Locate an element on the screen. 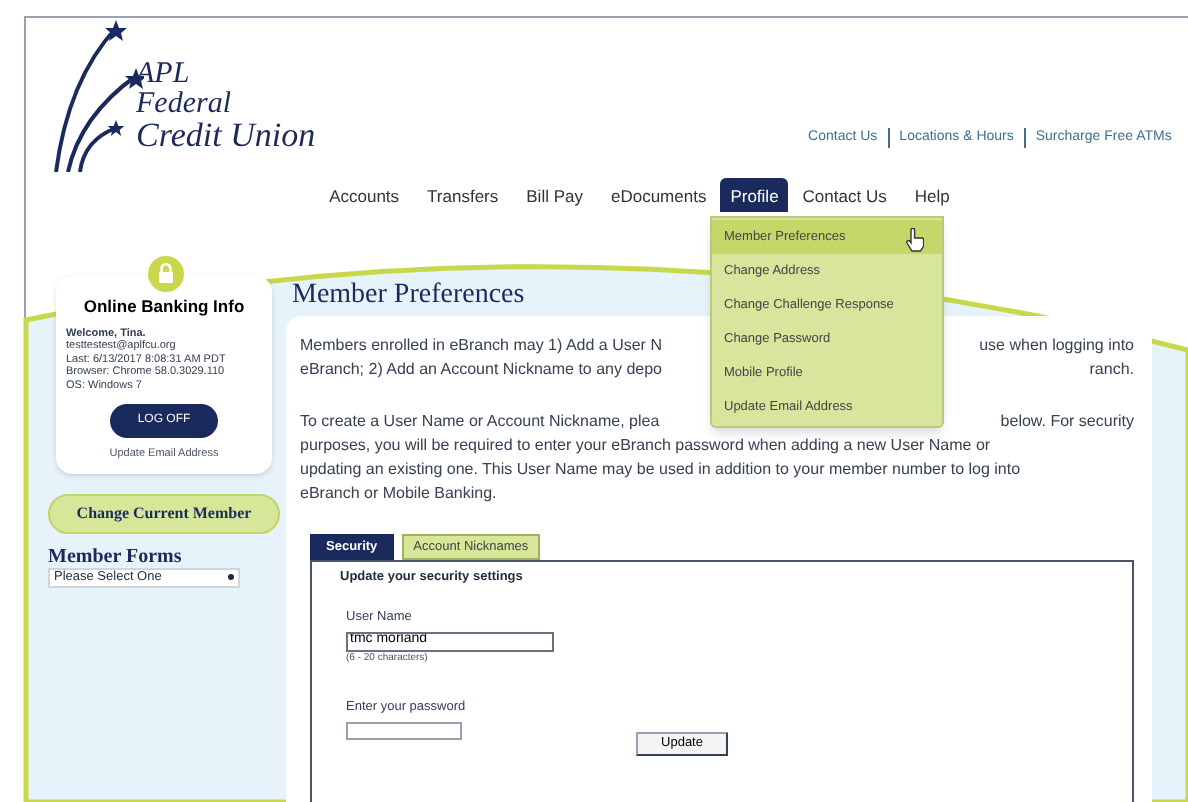 The image size is (1188, 802). nav-tab: Transfers is located at coordinates (463, 198).